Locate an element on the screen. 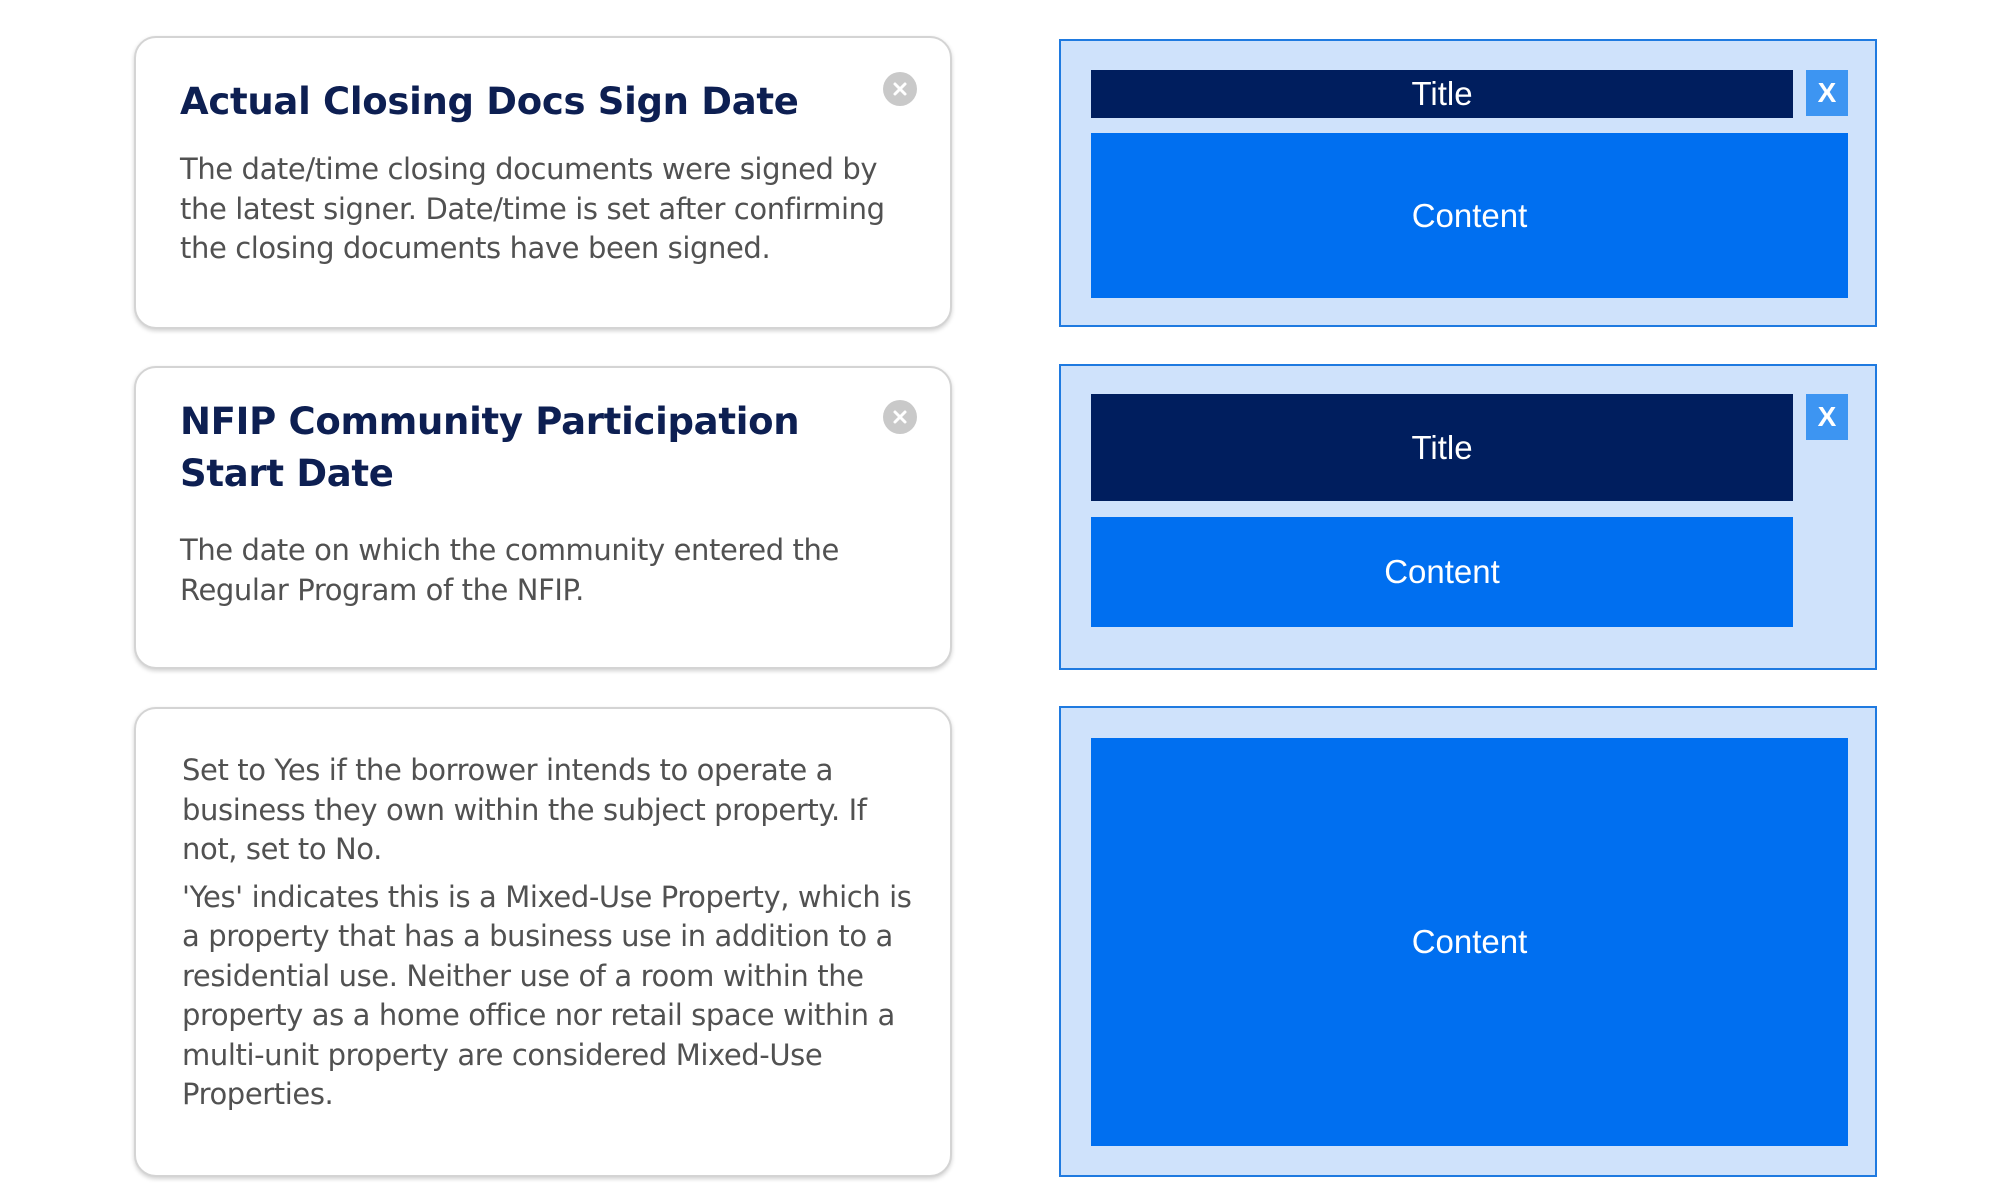 Image resolution: width=2000 pixels, height=1200 pixels. wireframe-wrapped-title: Title X Content is located at coordinates (1468, 517).